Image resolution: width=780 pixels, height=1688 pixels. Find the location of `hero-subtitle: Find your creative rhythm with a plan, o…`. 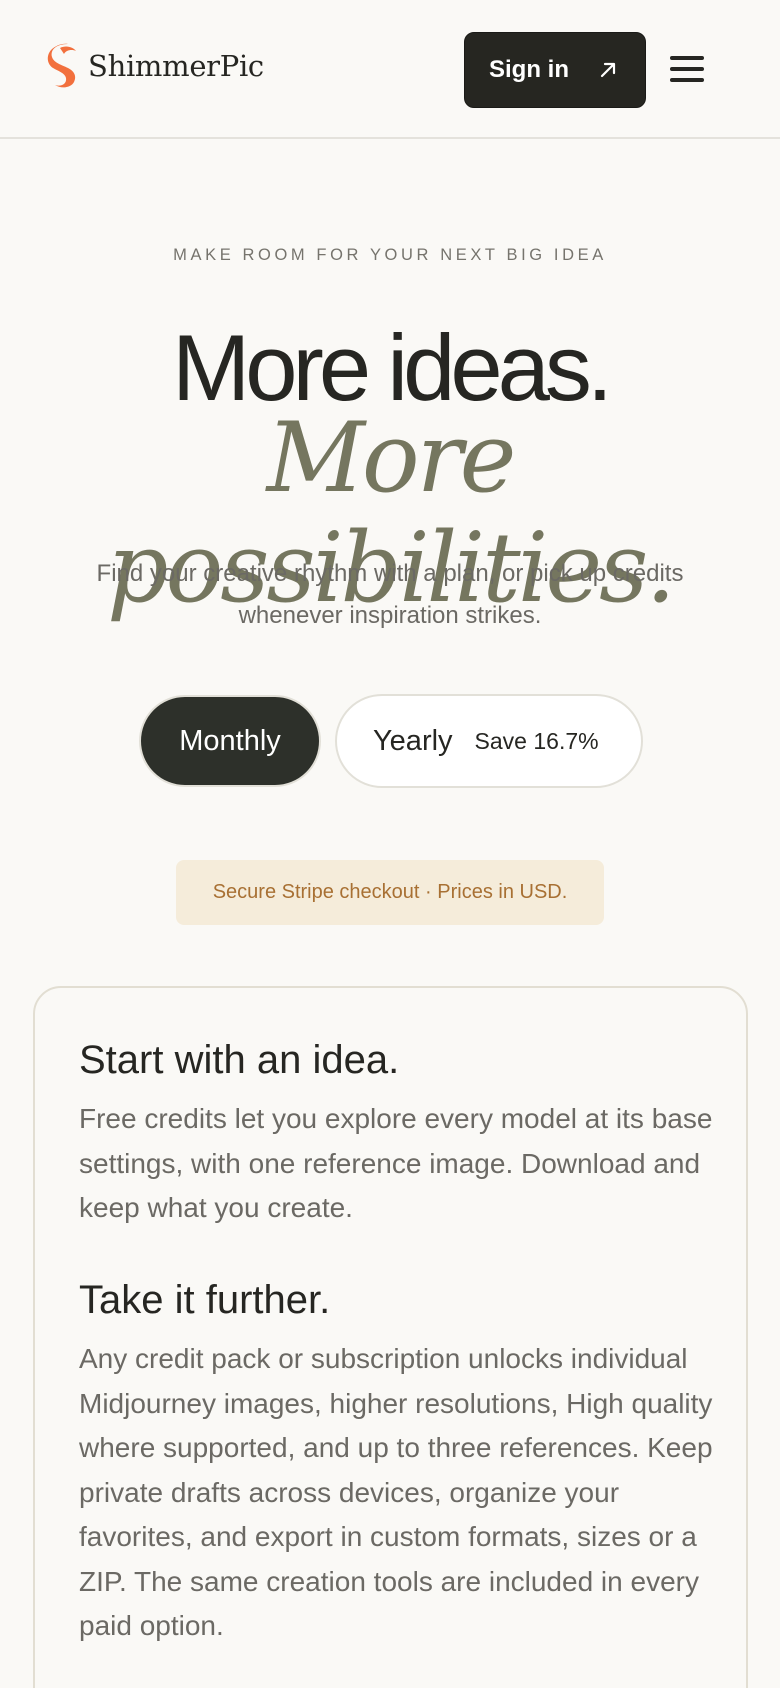

hero-subtitle: Find your creative rhythm with a plan, o… is located at coordinates (390, 594).